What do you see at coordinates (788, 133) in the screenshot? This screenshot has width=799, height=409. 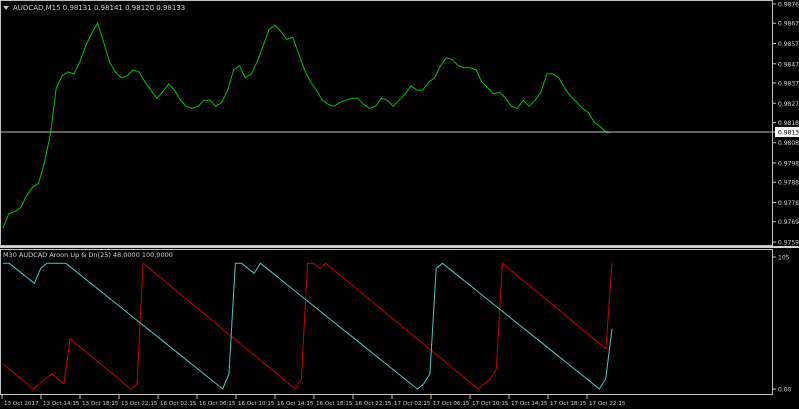 I see `current-price-label: 0.98133` at bounding box center [788, 133].